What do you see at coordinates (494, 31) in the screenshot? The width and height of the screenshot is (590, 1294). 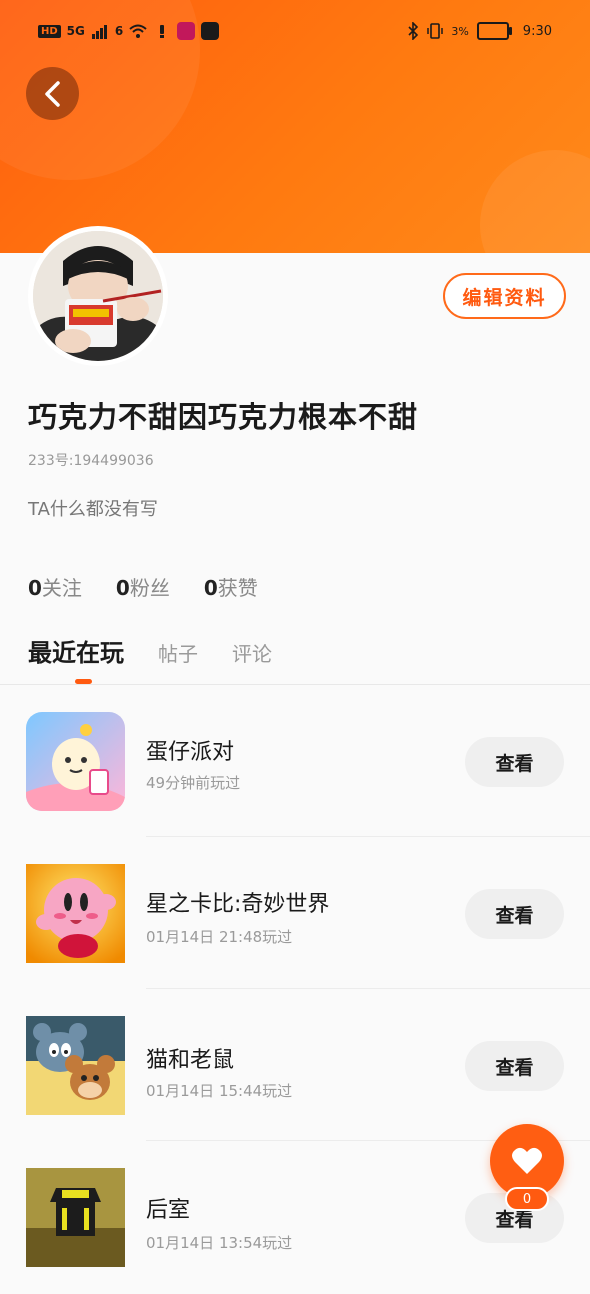 I see `battery-icon` at bounding box center [494, 31].